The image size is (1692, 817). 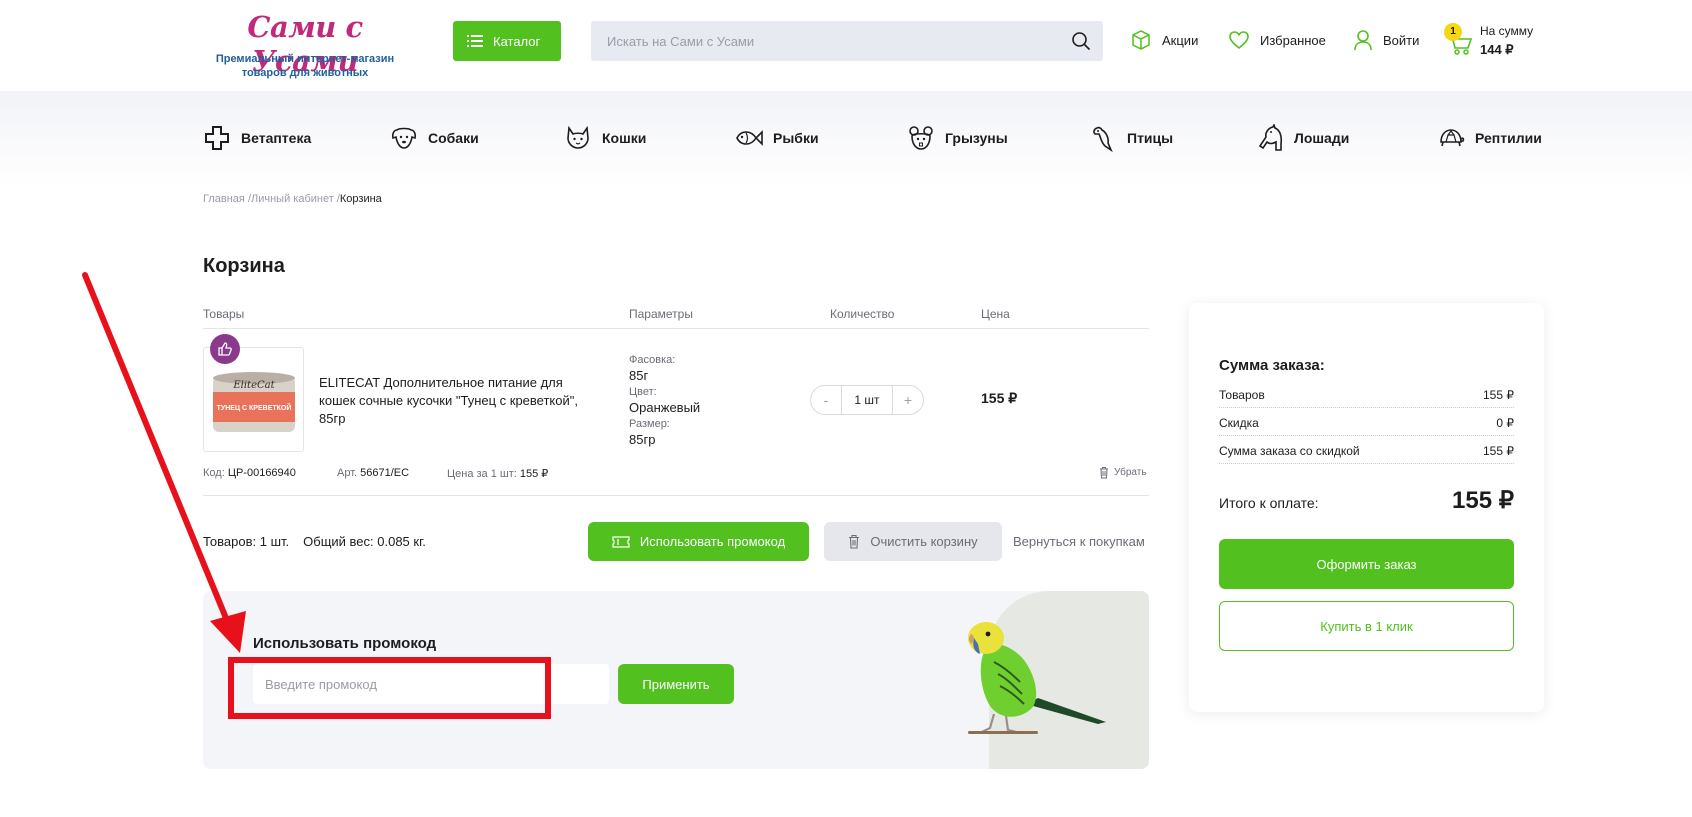 I want to click on user-icon, so click(x=1363, y=40).